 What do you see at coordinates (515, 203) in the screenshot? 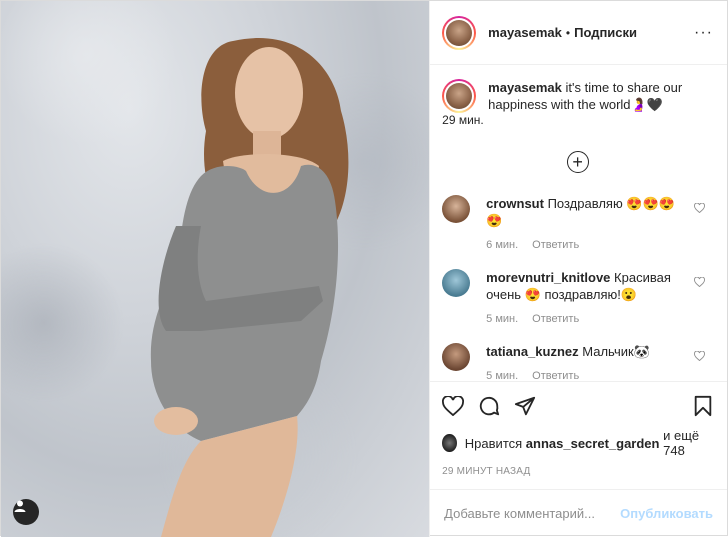
I see `commenter-username: crownsut` at bounding box center [515, 203].